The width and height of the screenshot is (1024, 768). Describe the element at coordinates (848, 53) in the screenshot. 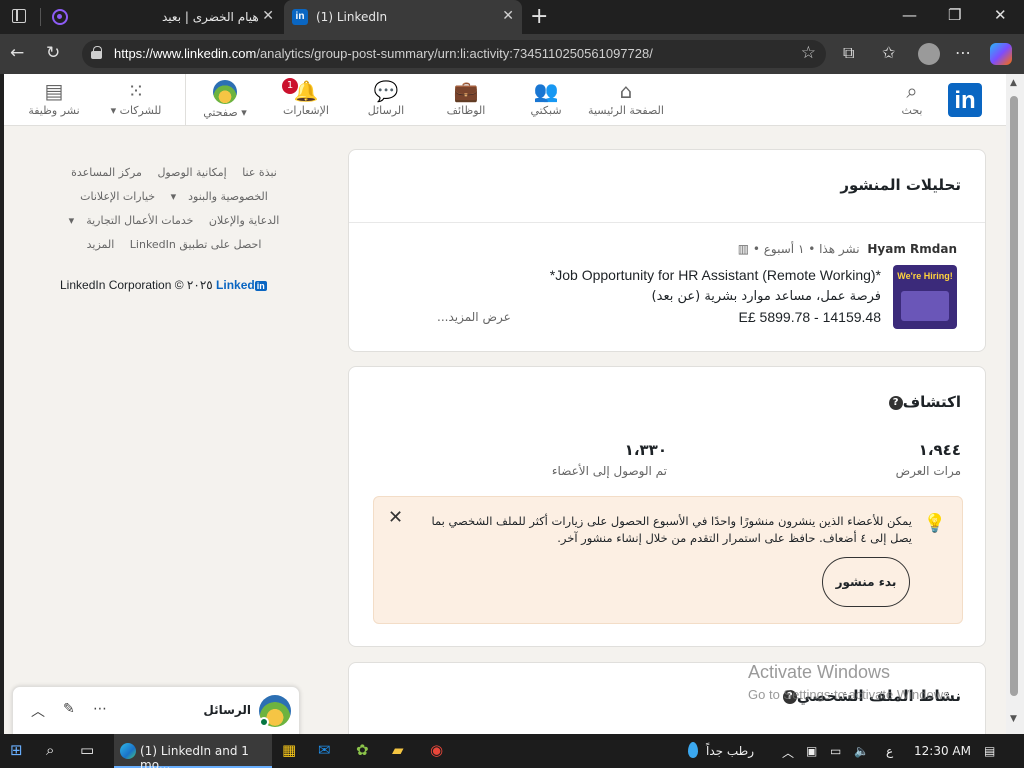

I see `extensions-icon: ⧉` at that location.